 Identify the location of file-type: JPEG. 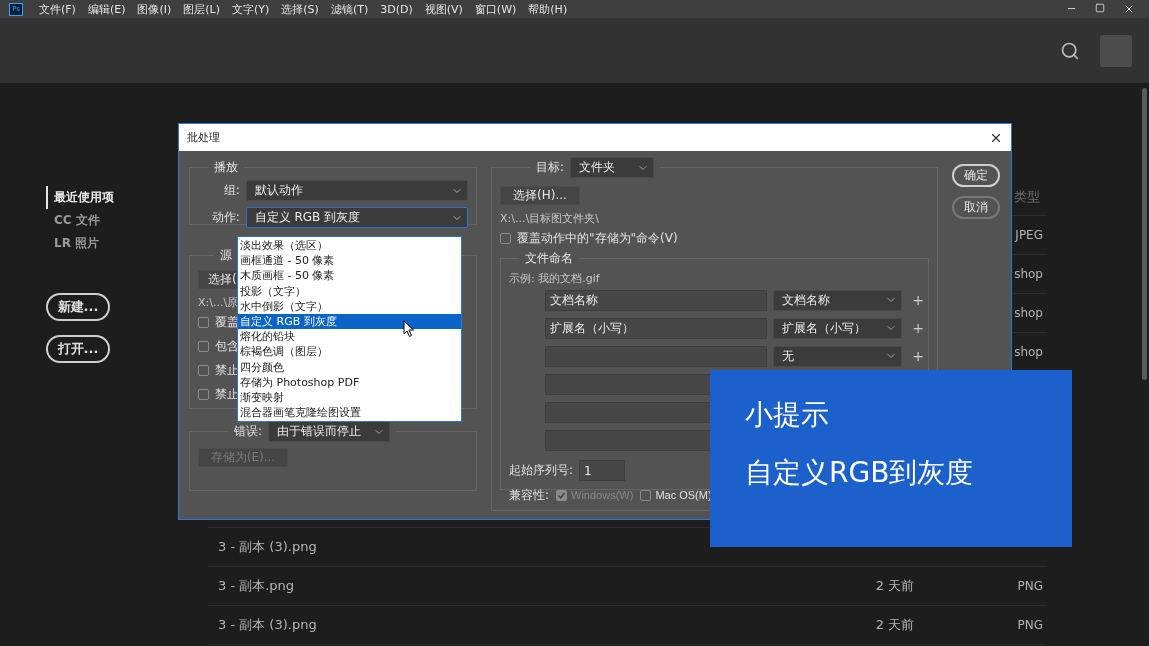
(1029, 235).